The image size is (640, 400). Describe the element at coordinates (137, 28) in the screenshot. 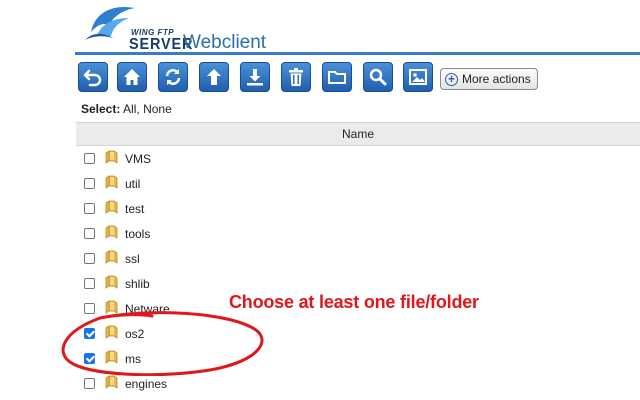

I see `wing-ftp-logo: WING FTP SERVER` at that location.